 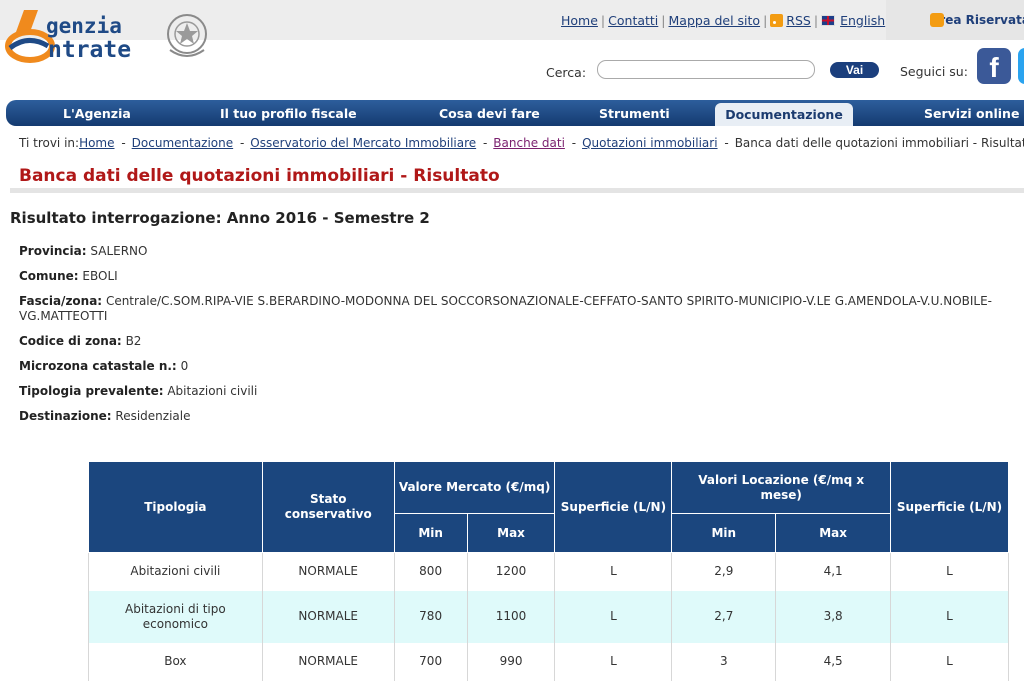 What do you see at coordinates (649, 143) in the screenshot?
I see `breadcrumb-quotazioni: Quotazioni immobiliari` at bounding box center [649, 143].